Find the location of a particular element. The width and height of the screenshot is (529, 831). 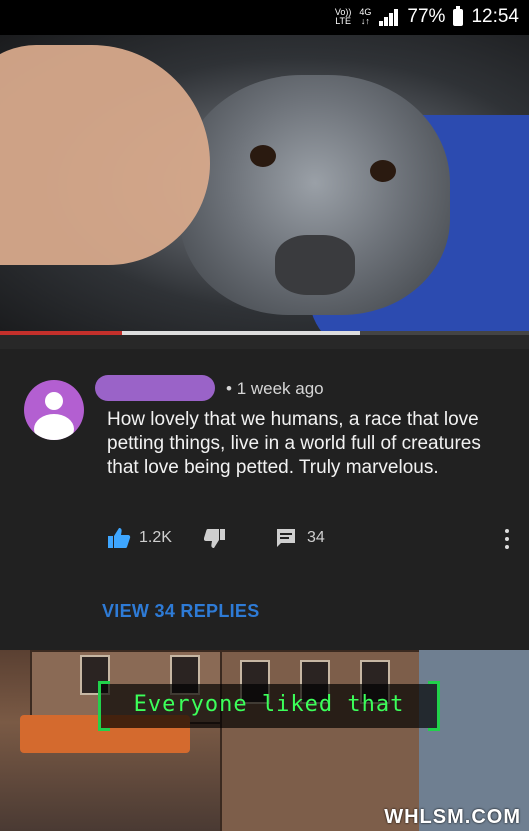

comment-timestamp: • 1 week ago is located at coordinates (275, 388).